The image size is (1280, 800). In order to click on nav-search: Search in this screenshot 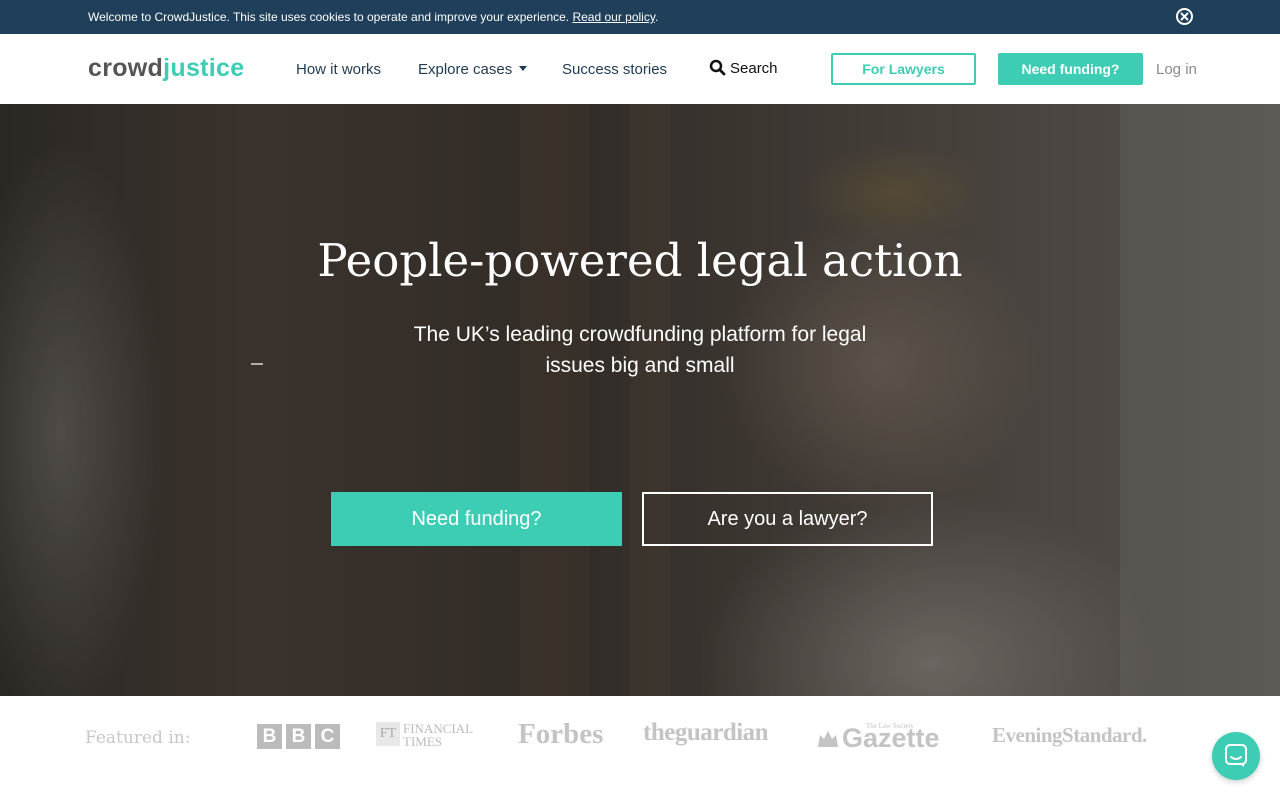, I will do `click(743, 68)`.